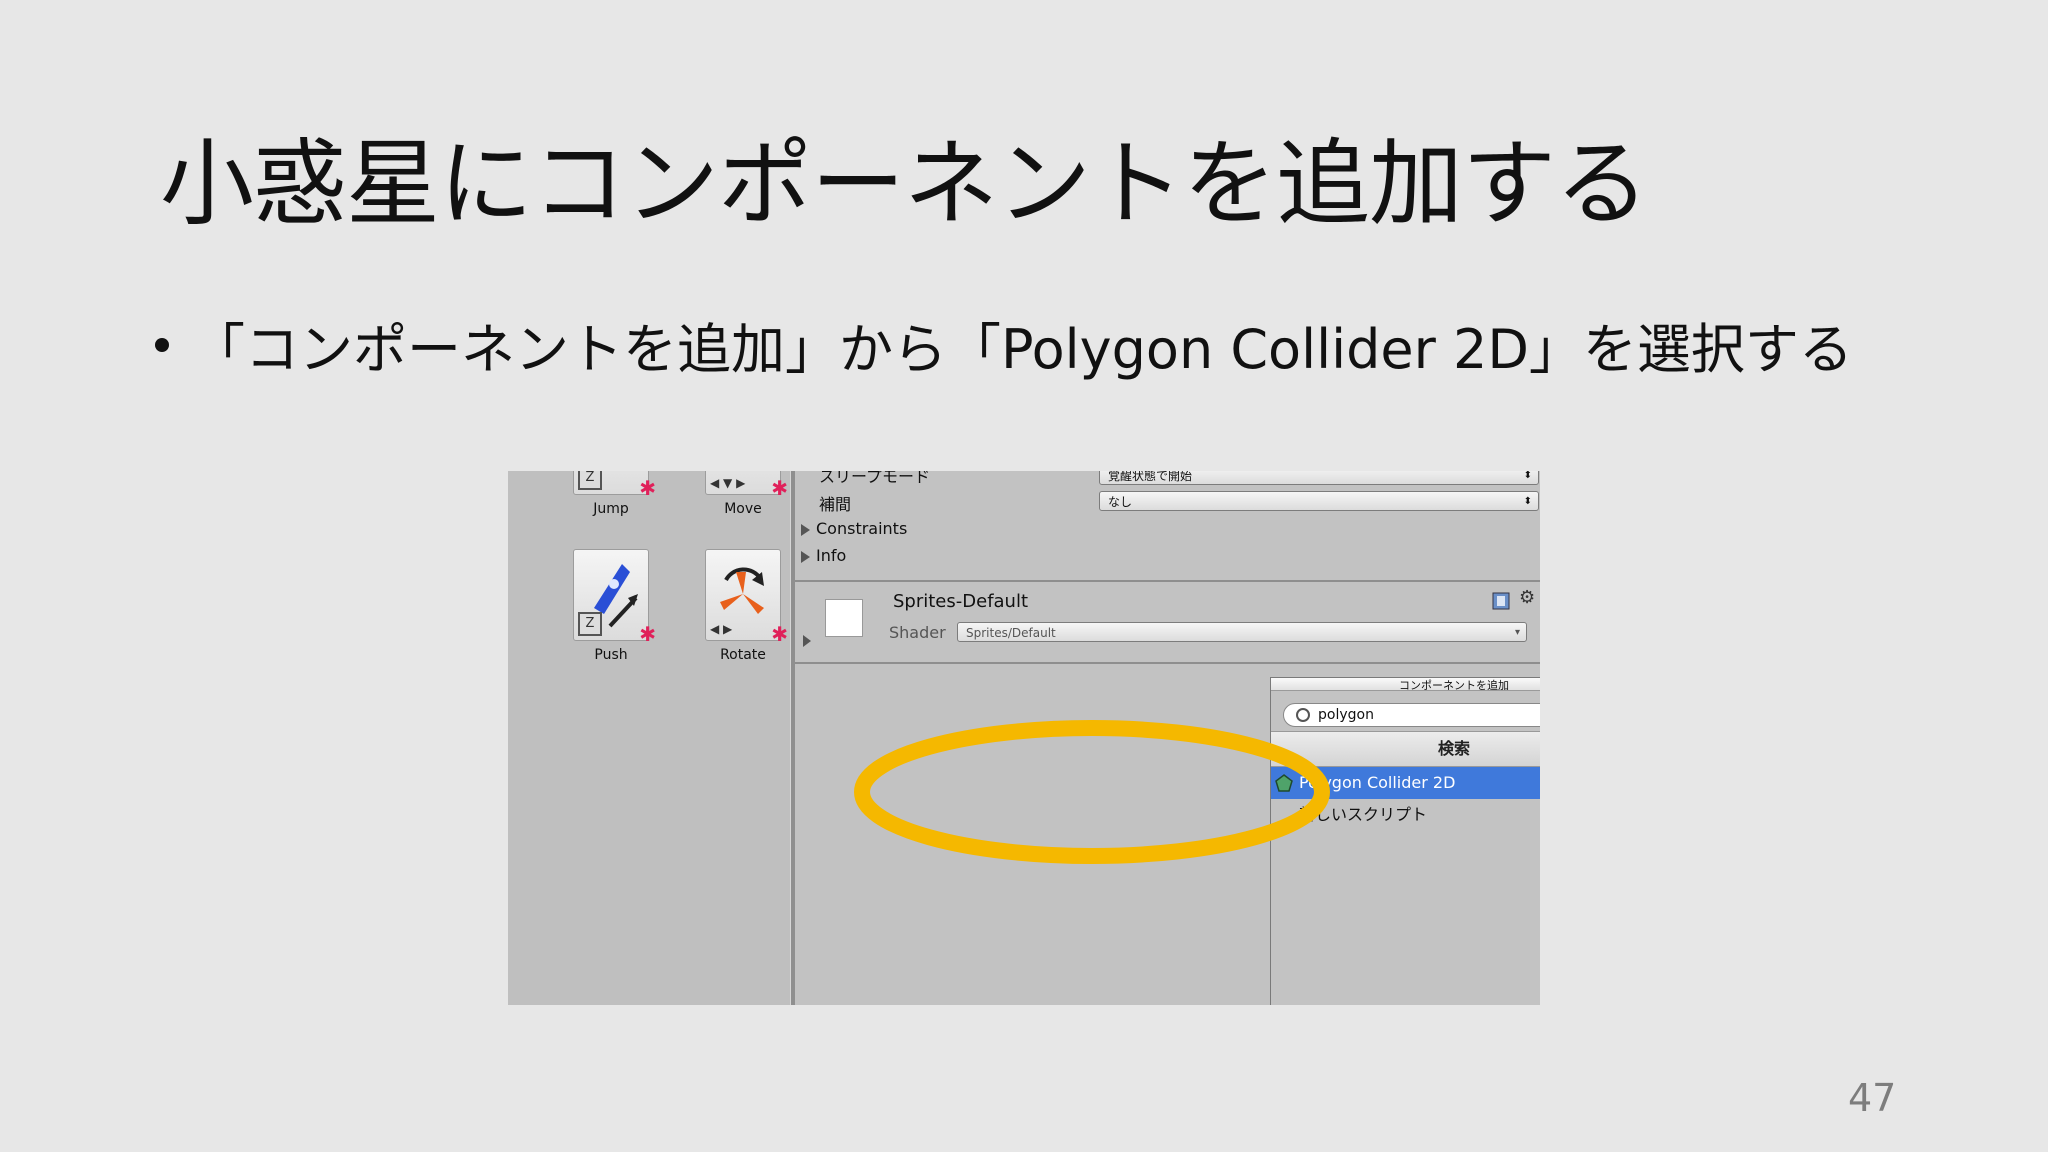 The width and height of the screenshot is (2048, 1152). I want to click on search-value: polygon, so click(1346, 715).